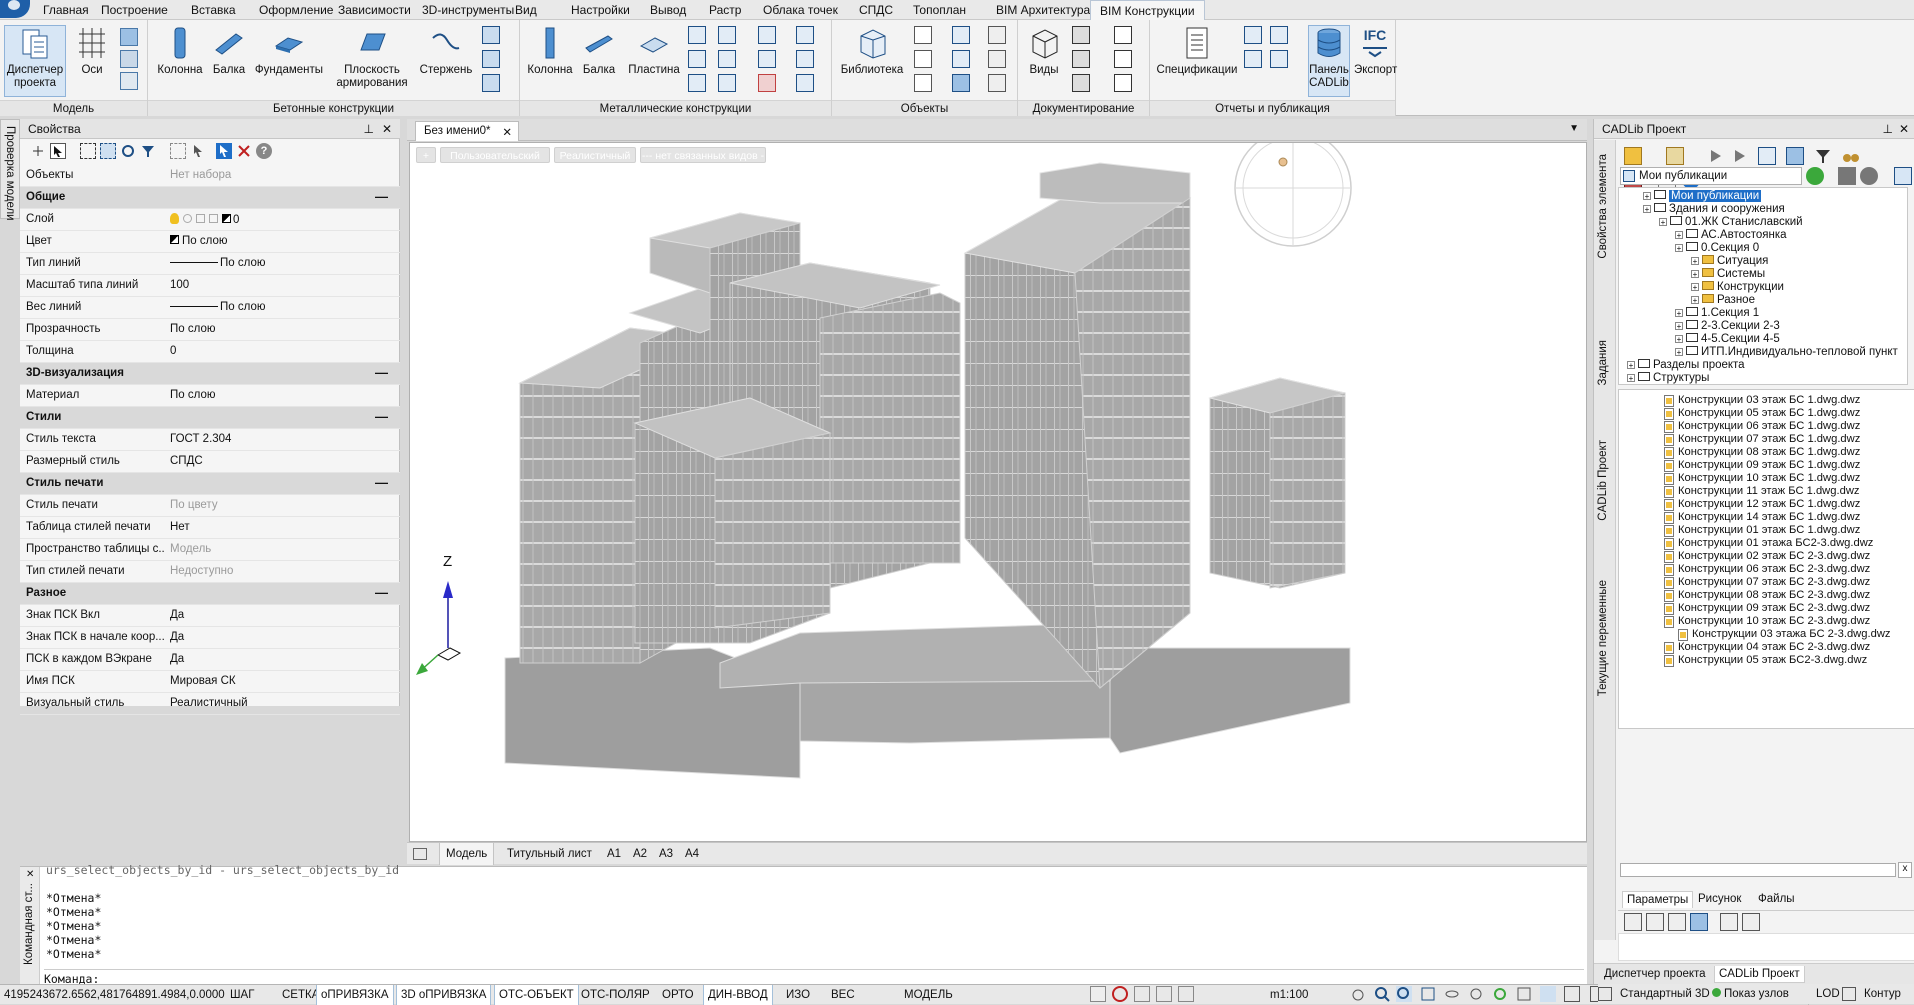 The height and width of the screenshot is (1005, 1914). I want to click on metal-tool-2-icon, so click(697, 59).